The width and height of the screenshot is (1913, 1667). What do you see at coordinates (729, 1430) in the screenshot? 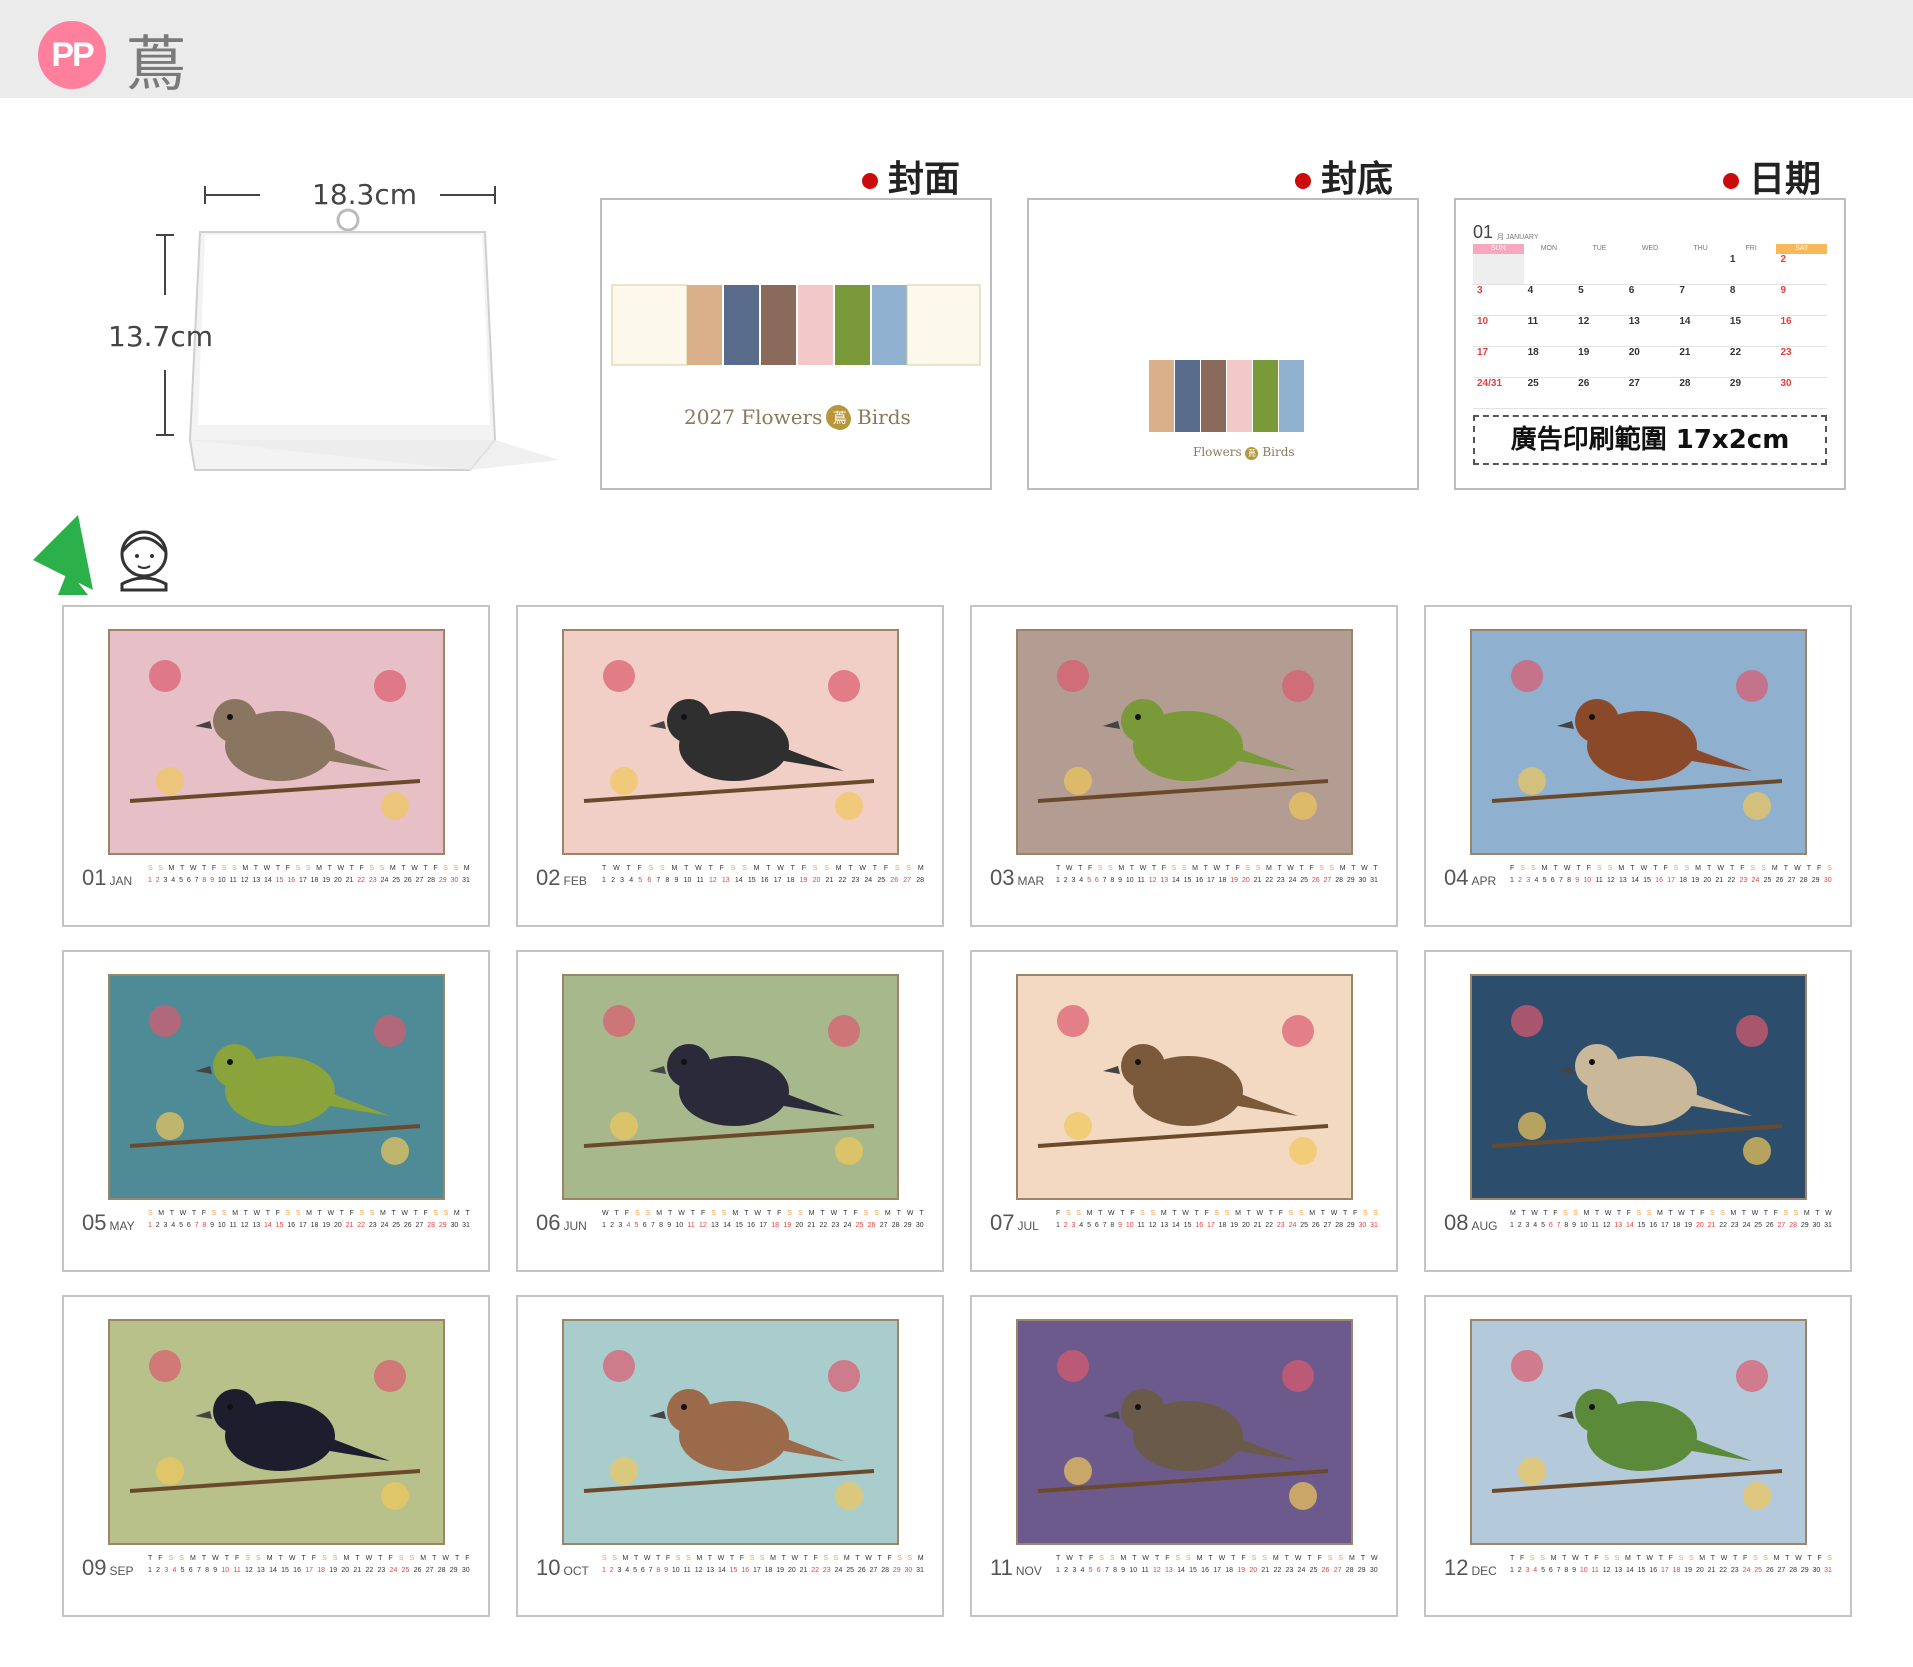
I see `bird-illustration-icon` at bounding box center [729, 1430].